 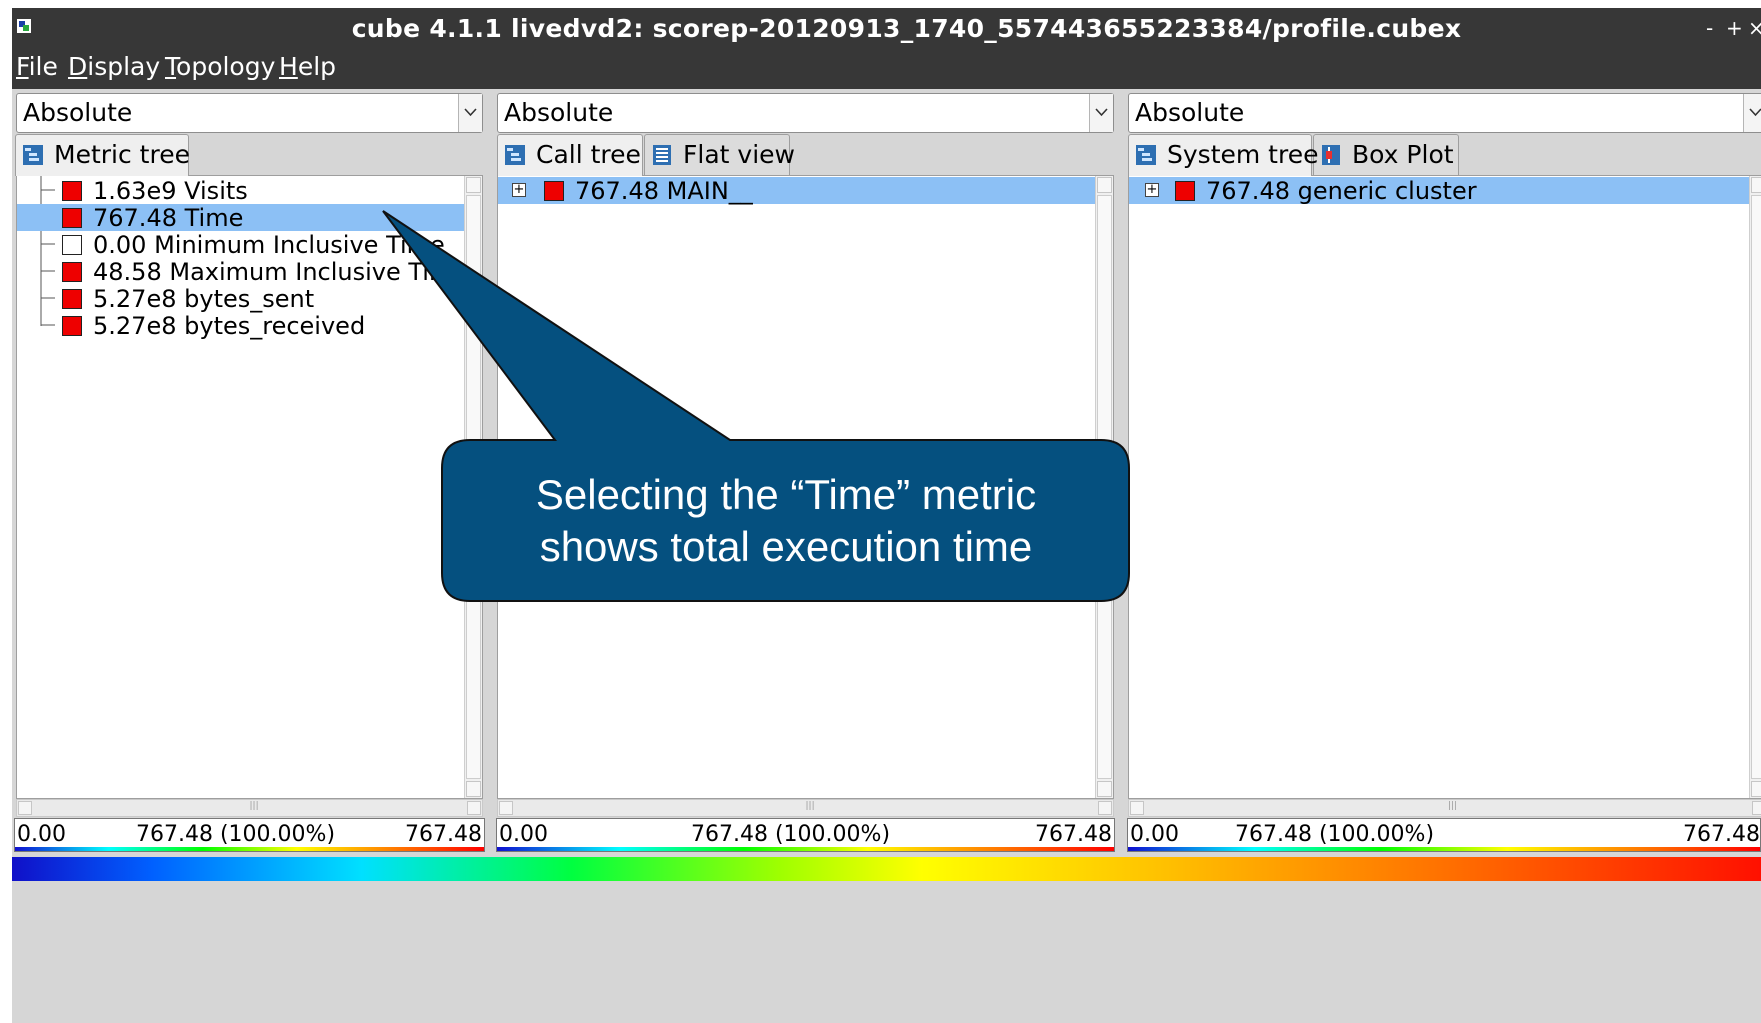 I want to click on metric-label: 1.63e9 Visits, so click(x=170, y=191).